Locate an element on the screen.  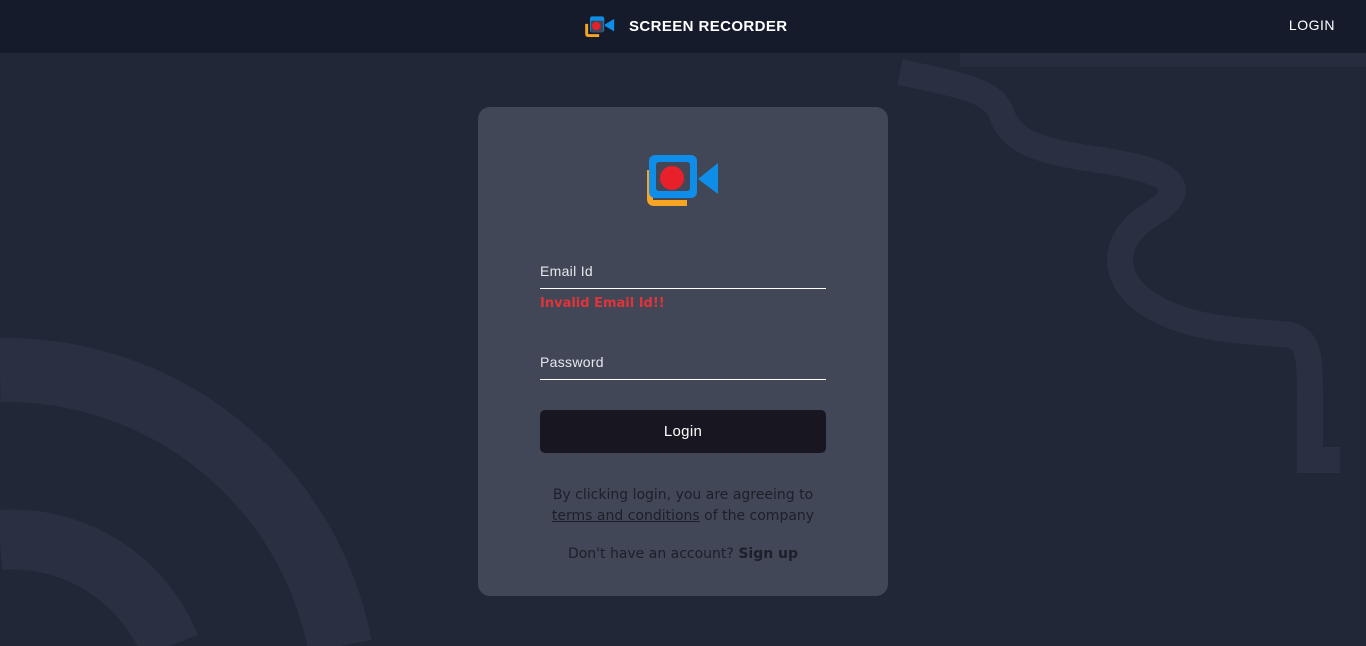
terms-prefix: By clicking login, you are agreeing to is located at coordinates (683, 495).